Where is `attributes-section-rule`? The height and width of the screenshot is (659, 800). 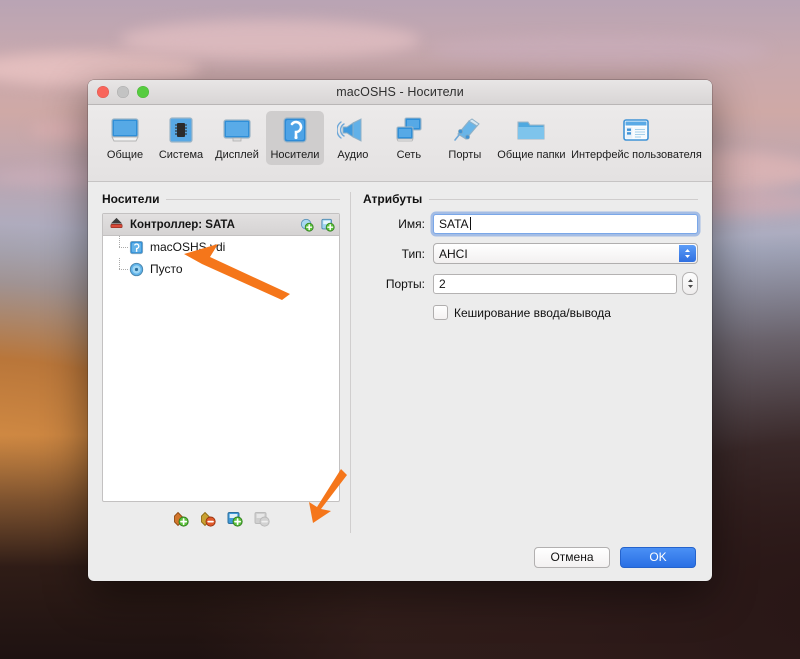 attributes-section-rule is located at coordinates (563, 199).